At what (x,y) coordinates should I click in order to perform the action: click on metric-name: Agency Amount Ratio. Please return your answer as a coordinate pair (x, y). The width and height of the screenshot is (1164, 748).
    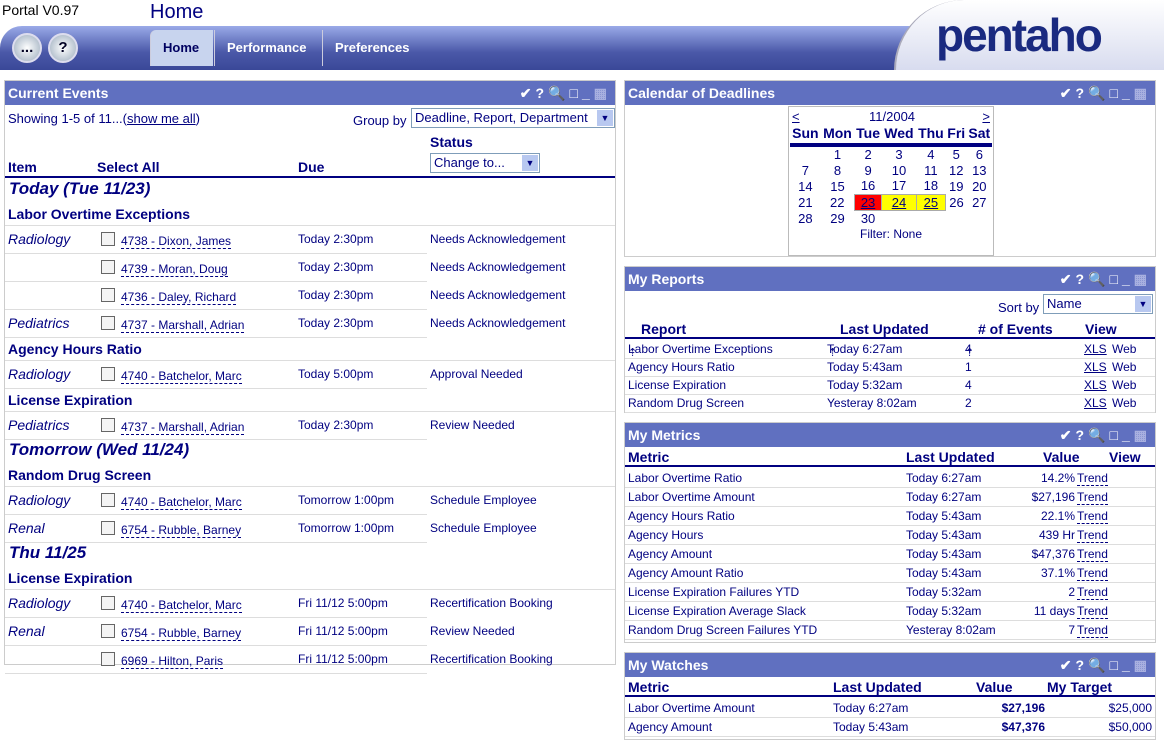
    Looking at the image, I should click on (685, 573).